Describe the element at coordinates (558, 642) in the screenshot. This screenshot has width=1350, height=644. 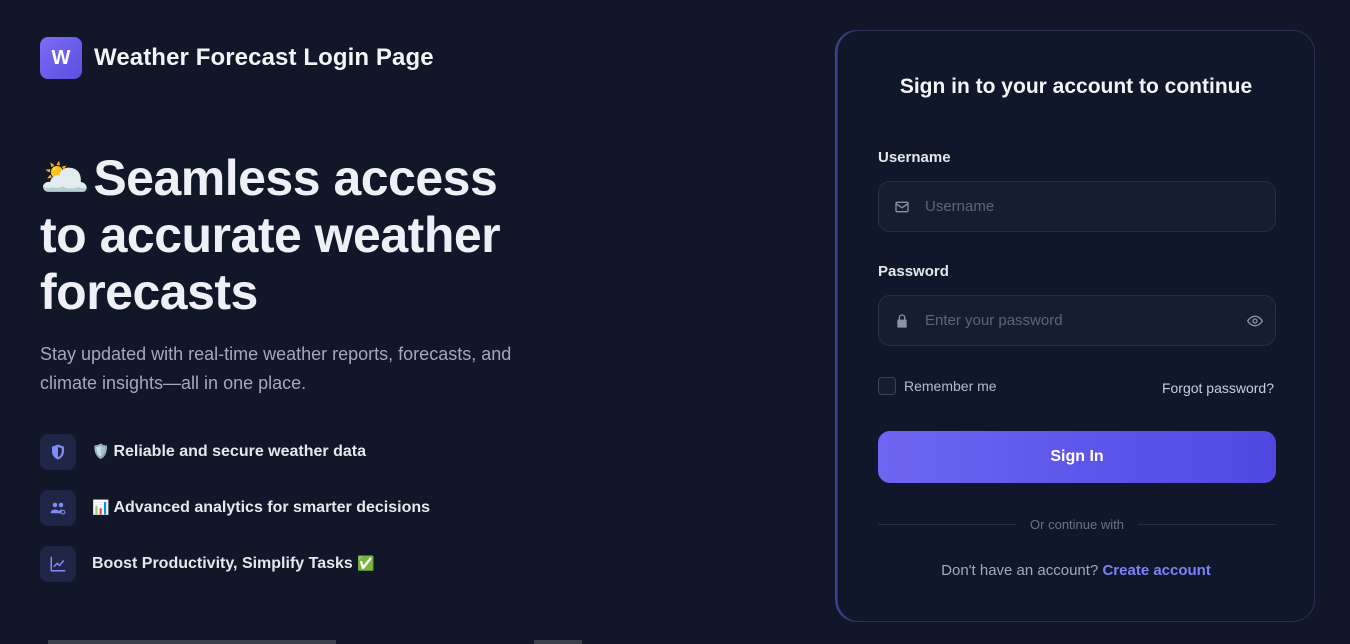
I see `scrollbar-thumb-secondary` at that location.